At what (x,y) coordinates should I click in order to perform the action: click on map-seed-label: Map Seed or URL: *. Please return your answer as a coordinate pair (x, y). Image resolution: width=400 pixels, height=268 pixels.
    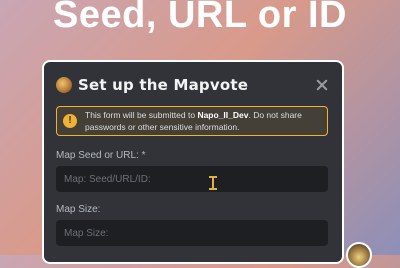
    Looking at the image, I should click on (101, 155).